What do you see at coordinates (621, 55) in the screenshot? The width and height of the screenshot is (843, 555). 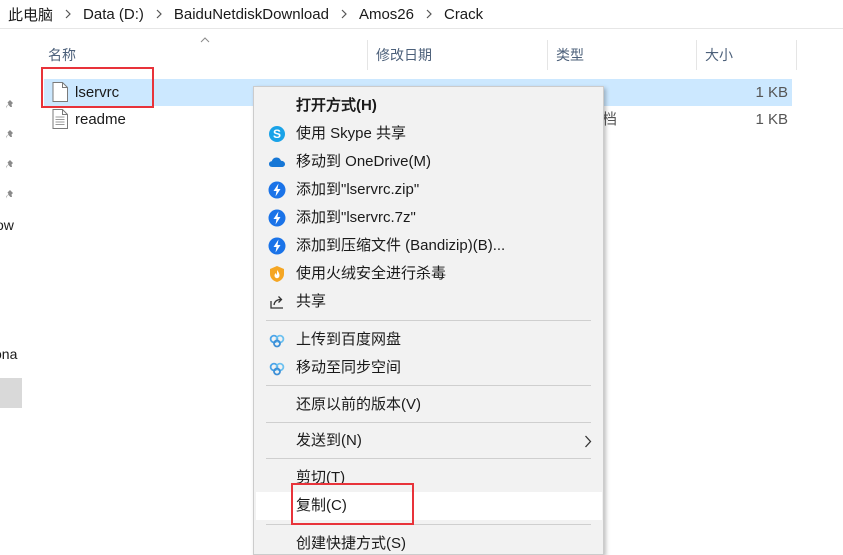 I see `column-header-type: 类型` at bounding box center [621, 55].